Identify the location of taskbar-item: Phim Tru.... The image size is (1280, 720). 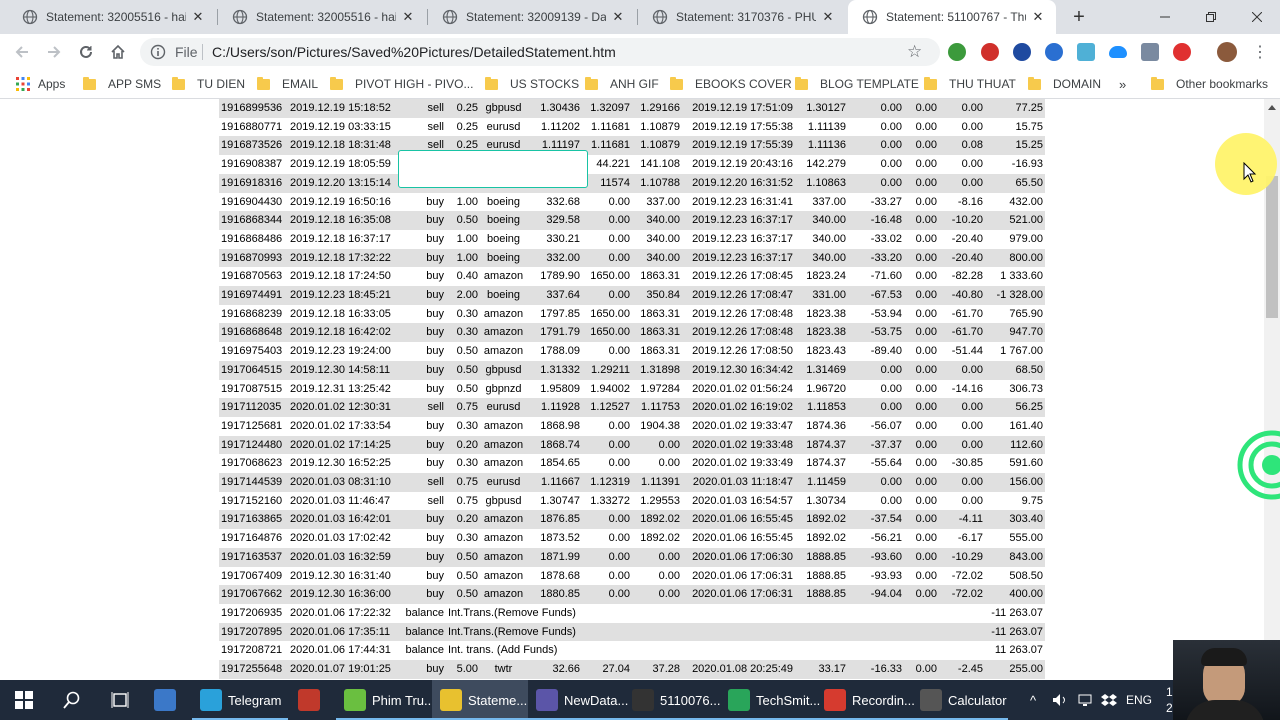
(385, 700).